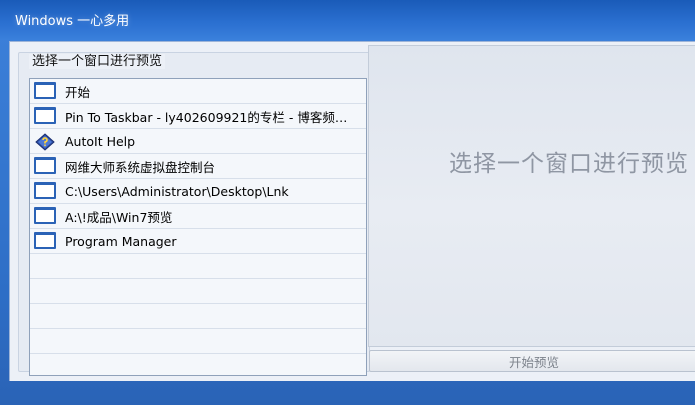 The width and height of the screenshot is (695, 405). I want to click on start-preview-label: 开始预览, so click(533, 362).